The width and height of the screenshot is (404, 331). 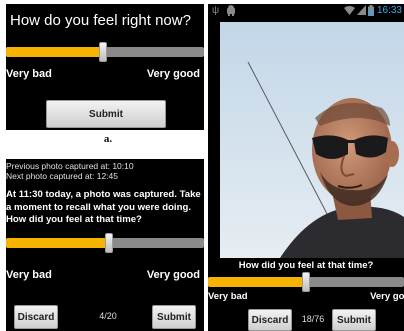 What do you see at coordinates (306, 265) in the screenshot?
I see `question-text: How did you feel at that time?` at bounding box center [306, 265].